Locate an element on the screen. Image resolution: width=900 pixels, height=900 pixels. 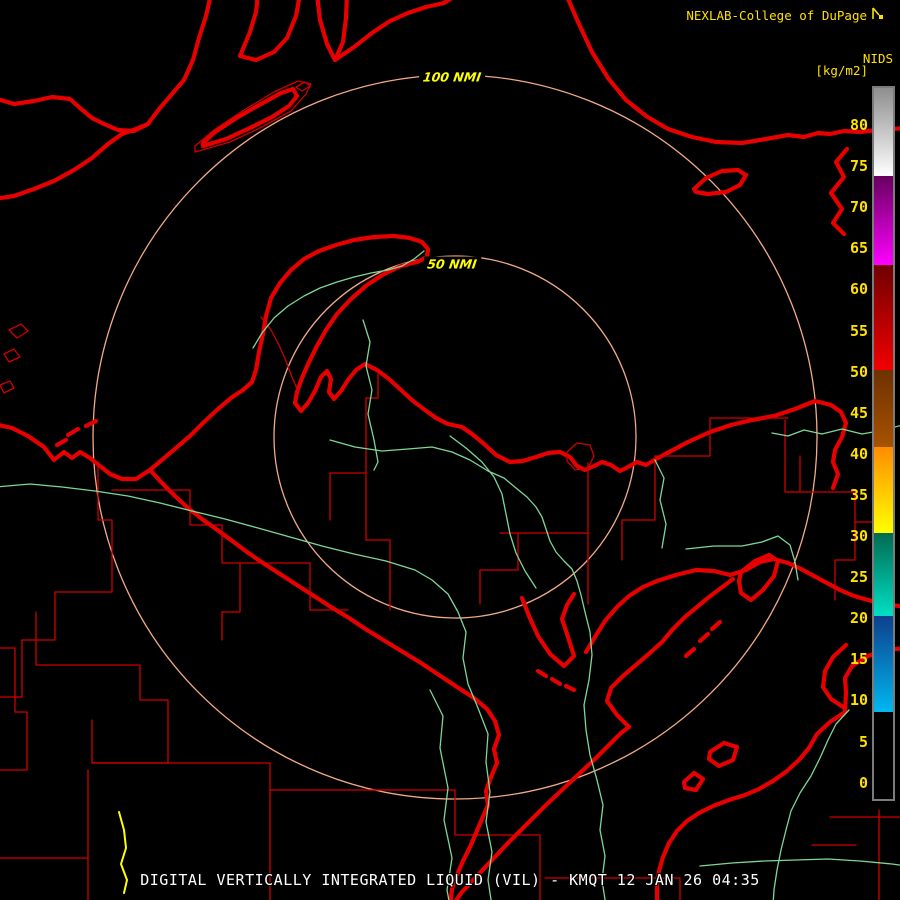
color-scale-tick-label: 10 is located at coordinates (858, 700).